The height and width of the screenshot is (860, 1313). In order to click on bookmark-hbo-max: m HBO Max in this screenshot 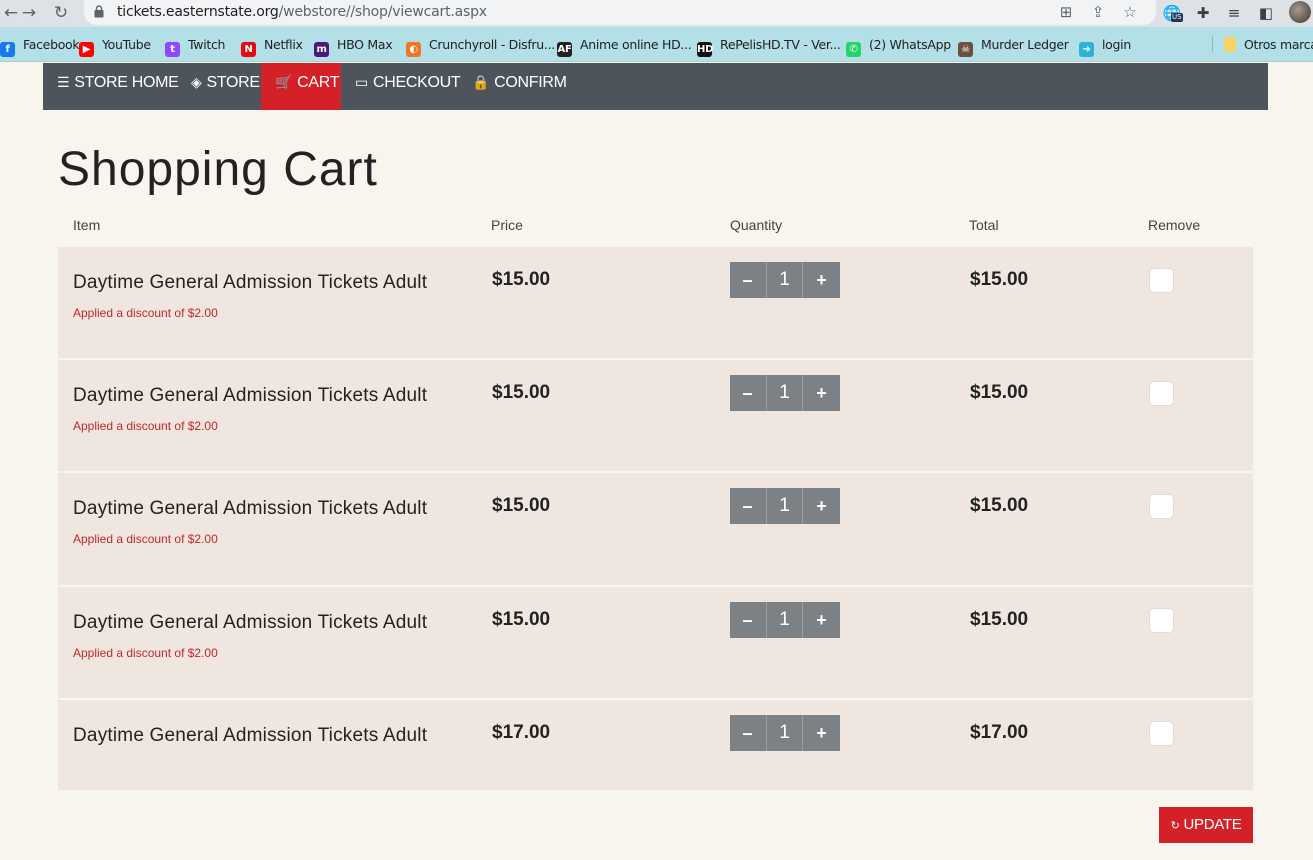, I will do `click(353, 46)`.